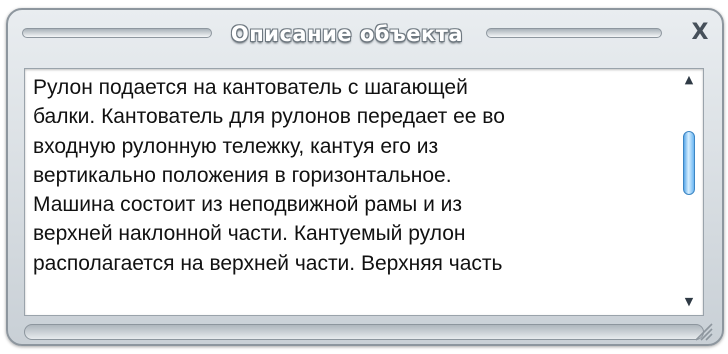  Describe the element at coordinates (702, 330) in the screenshot. I see `resize-grip-icon` at that location.